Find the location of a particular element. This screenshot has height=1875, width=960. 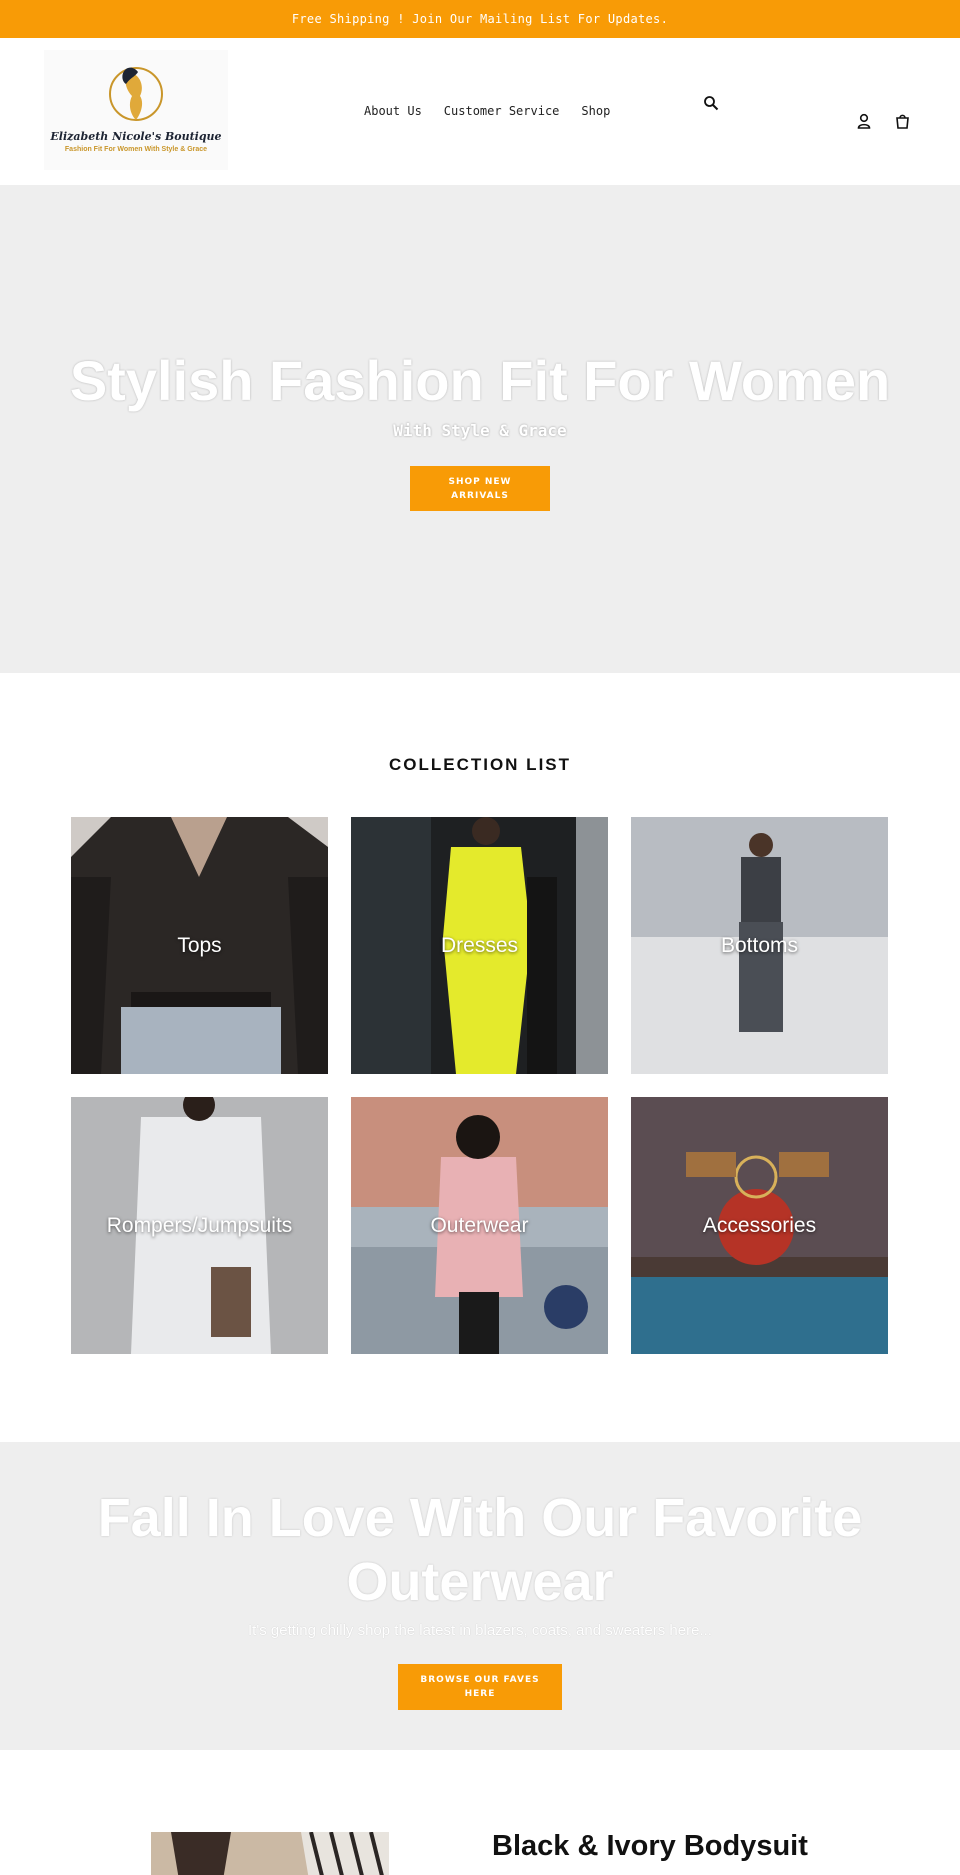

tile-label-outerwear: Outerwear is located at coordinates (479, 1225).